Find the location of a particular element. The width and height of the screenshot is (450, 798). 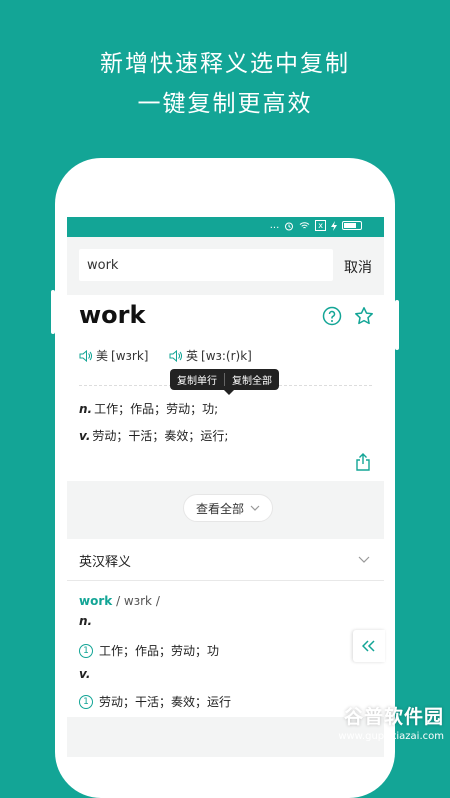

watermark: 谷普软件园 www.gupuxiazai.com is located at coordinates (391, 722).